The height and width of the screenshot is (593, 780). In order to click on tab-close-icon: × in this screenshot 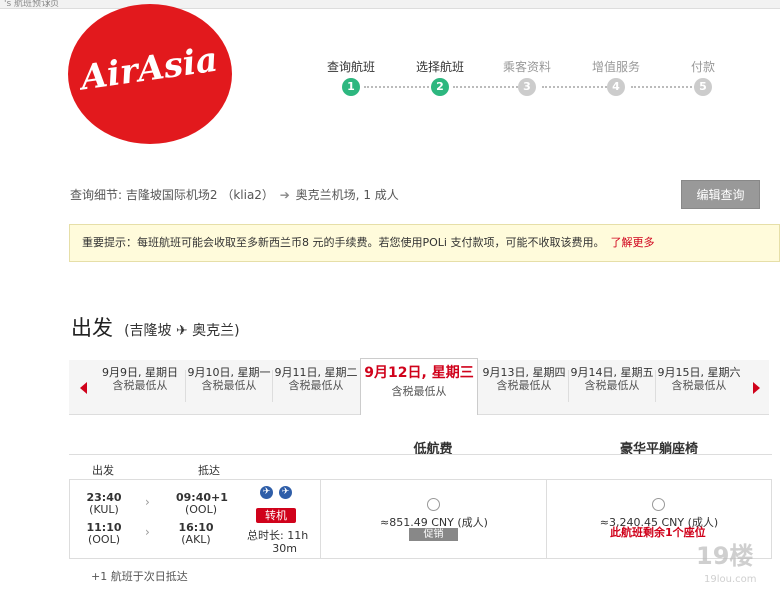, I will do `click(48, 4)`.